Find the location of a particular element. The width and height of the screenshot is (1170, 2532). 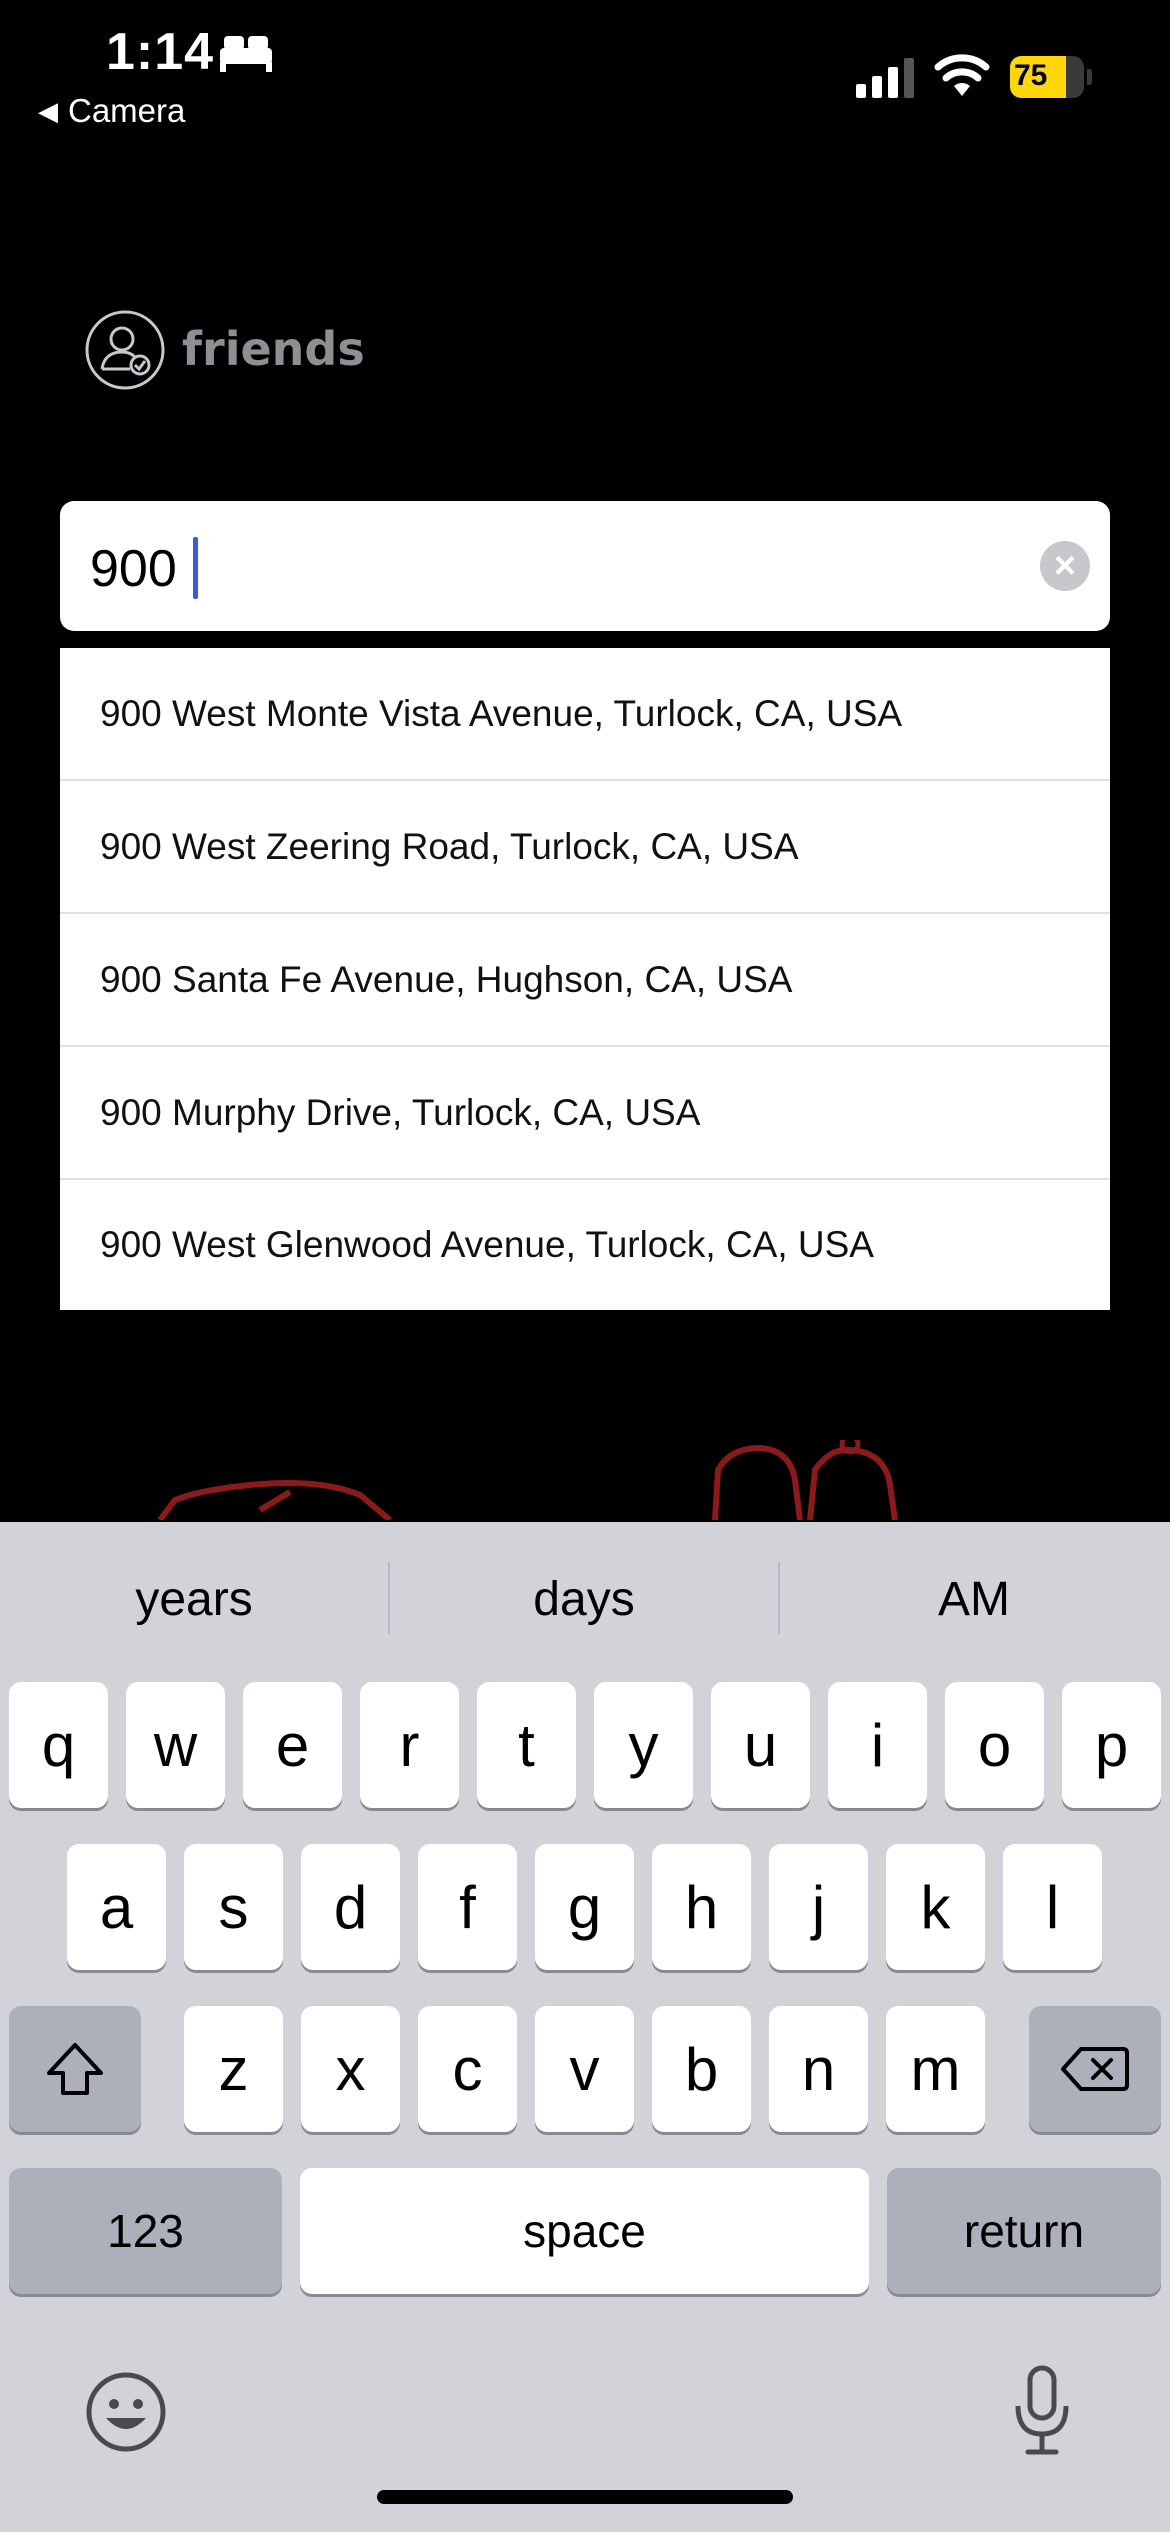

key-x: x is located at coordinates (350, 2069).